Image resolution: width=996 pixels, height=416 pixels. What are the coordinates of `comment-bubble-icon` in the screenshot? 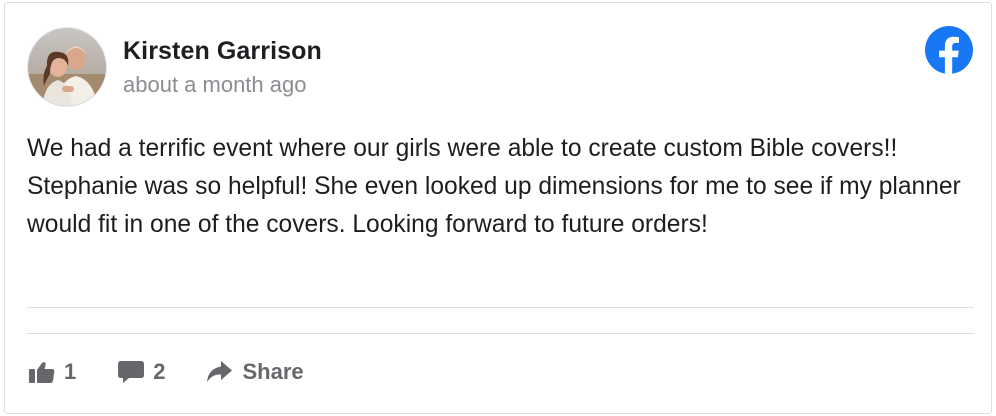 It's located at (131, 372).